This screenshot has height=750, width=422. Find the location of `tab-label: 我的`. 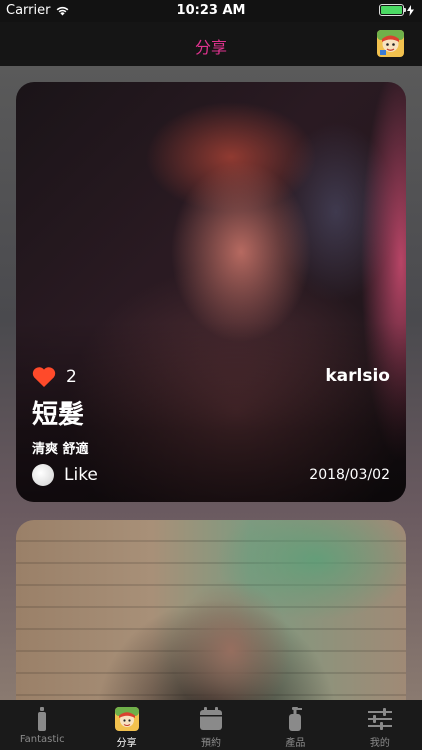

tab-label: 我的 is located at coordinates (379, 743).